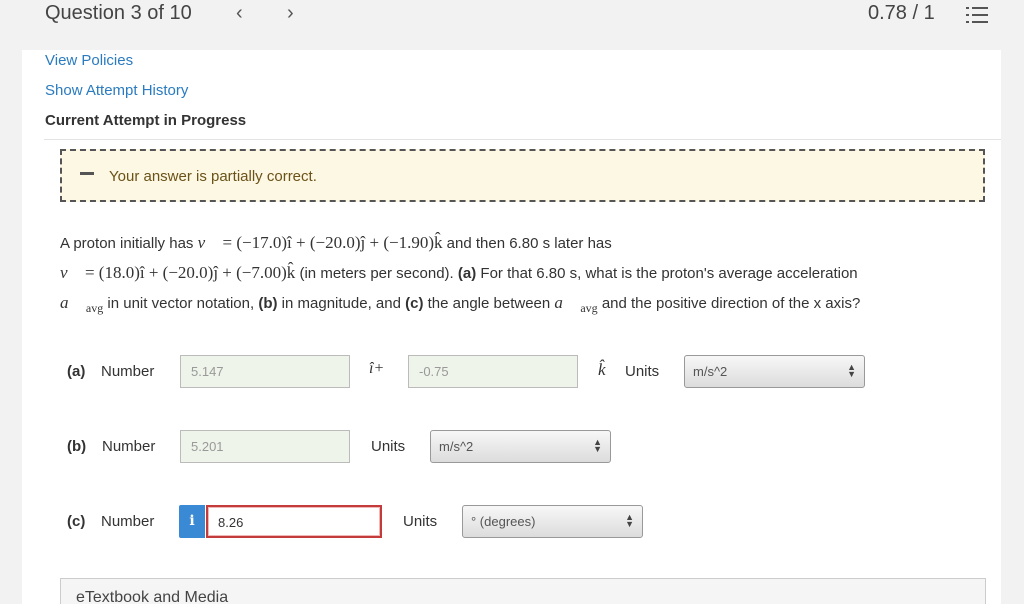 Image resolution: width=1024 pixels, height=604 pixels. What do you see at coordinates (901, 13) in the screenshot?
I see `score-display: 0.78 / 1` at bounding box center [901, 13].